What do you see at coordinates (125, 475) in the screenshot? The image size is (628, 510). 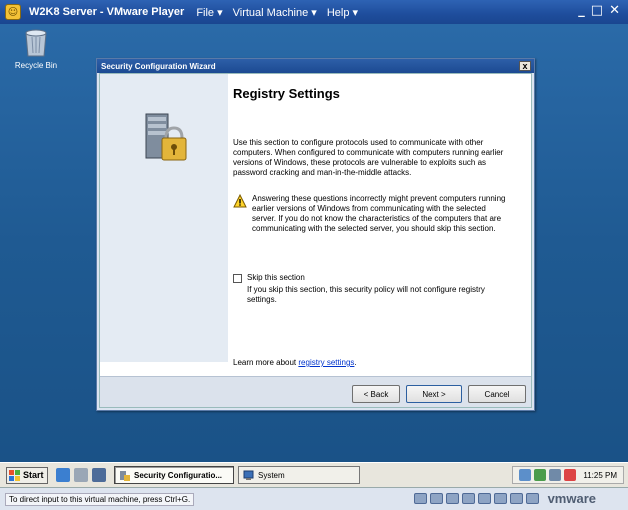 I see `security-wizard-task-icon` at bounding box center [125, 475].